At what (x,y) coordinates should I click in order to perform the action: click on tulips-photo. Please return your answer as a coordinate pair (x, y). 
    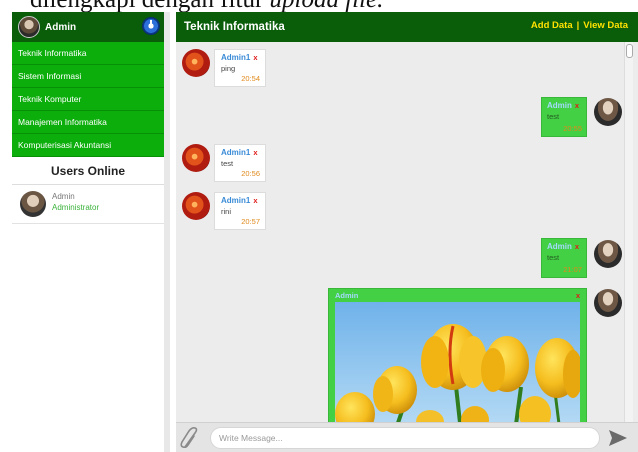
    Looking at the image, I should click on (457, 362).